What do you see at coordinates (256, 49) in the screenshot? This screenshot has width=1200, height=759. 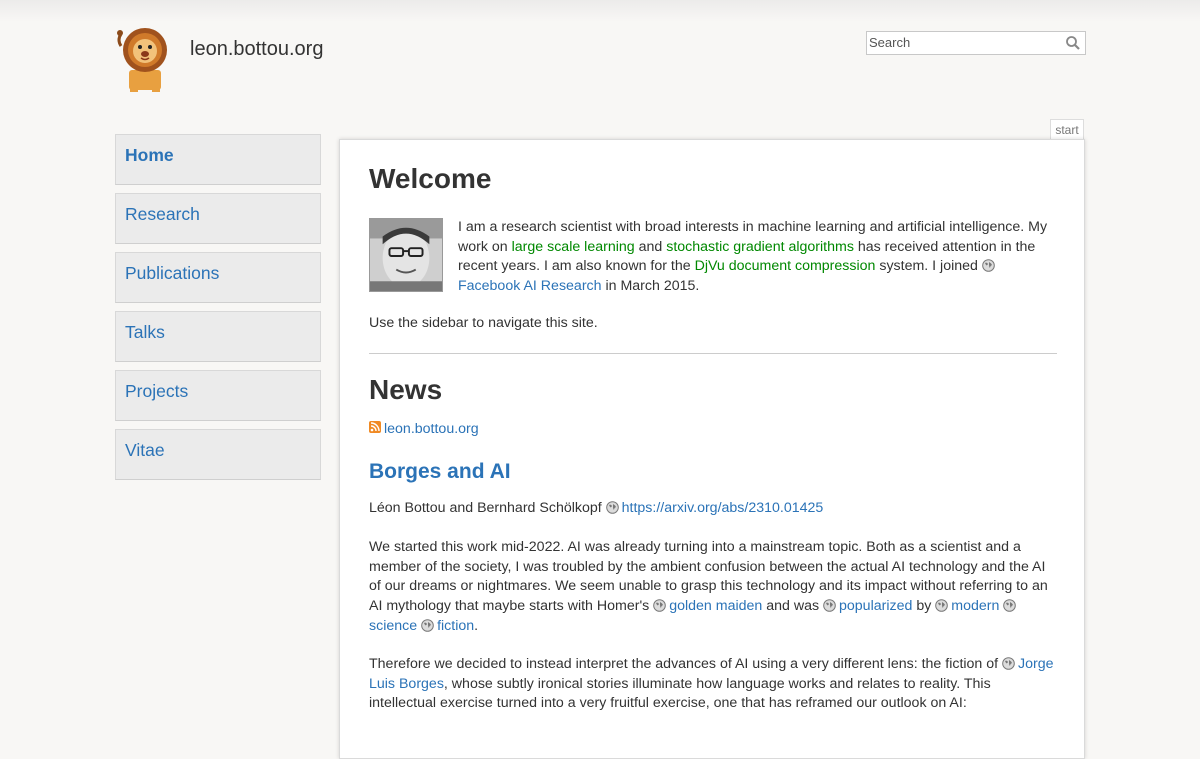 I see `site-title: leon.bottou.org` at bounding box center [256, 49].